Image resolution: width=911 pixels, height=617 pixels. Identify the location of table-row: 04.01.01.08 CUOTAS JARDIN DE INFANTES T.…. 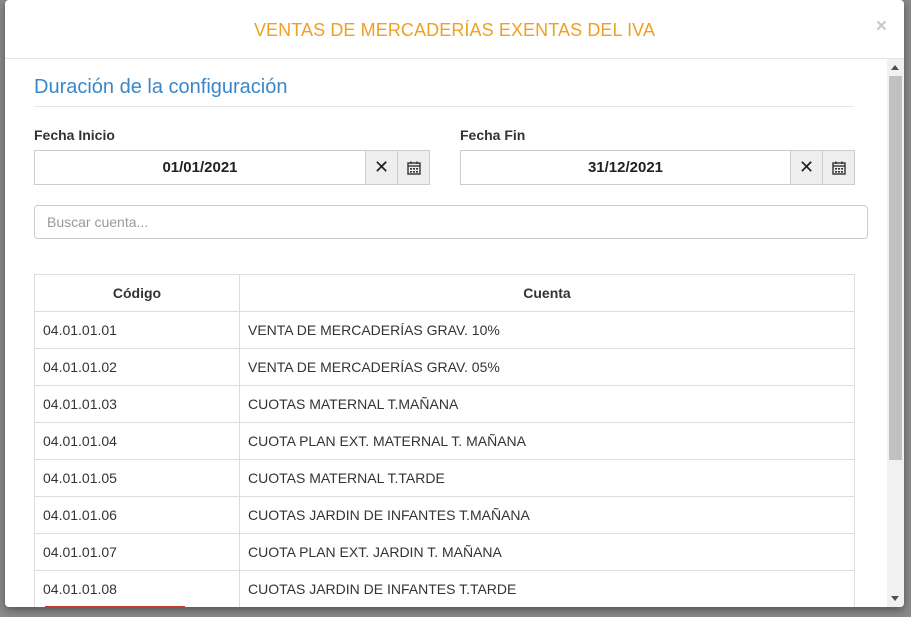
(444, 588).